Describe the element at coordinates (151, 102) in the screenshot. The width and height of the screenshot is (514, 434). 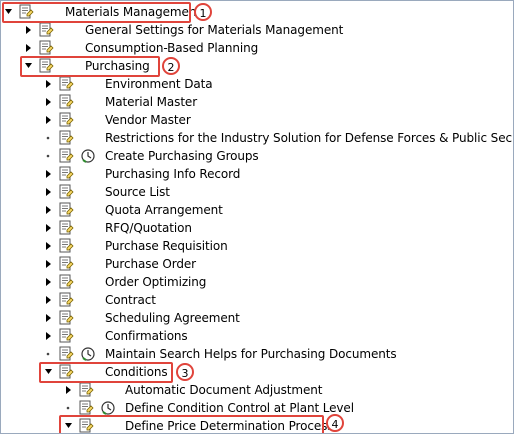
I see `tree-label: Material Master` at that location.